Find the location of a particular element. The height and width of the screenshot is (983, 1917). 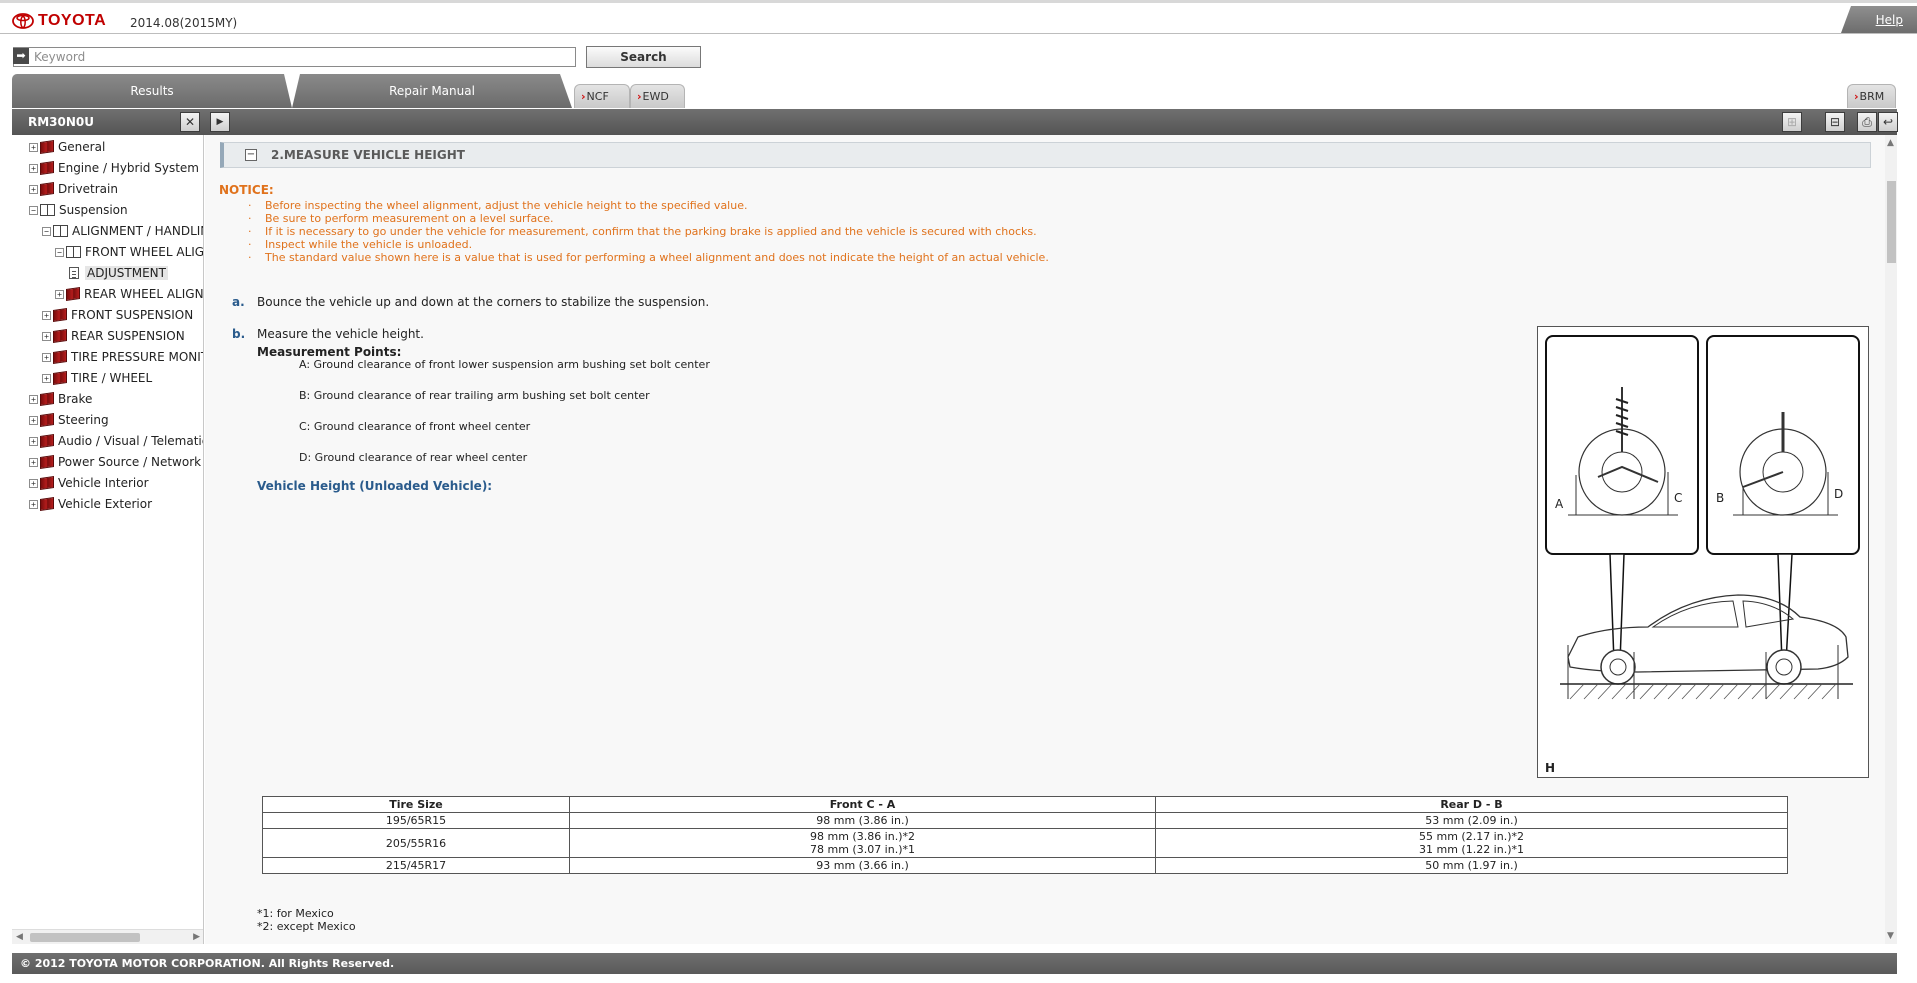

collapse-all-button: ⊟ is located at coordinates (1835, 122).